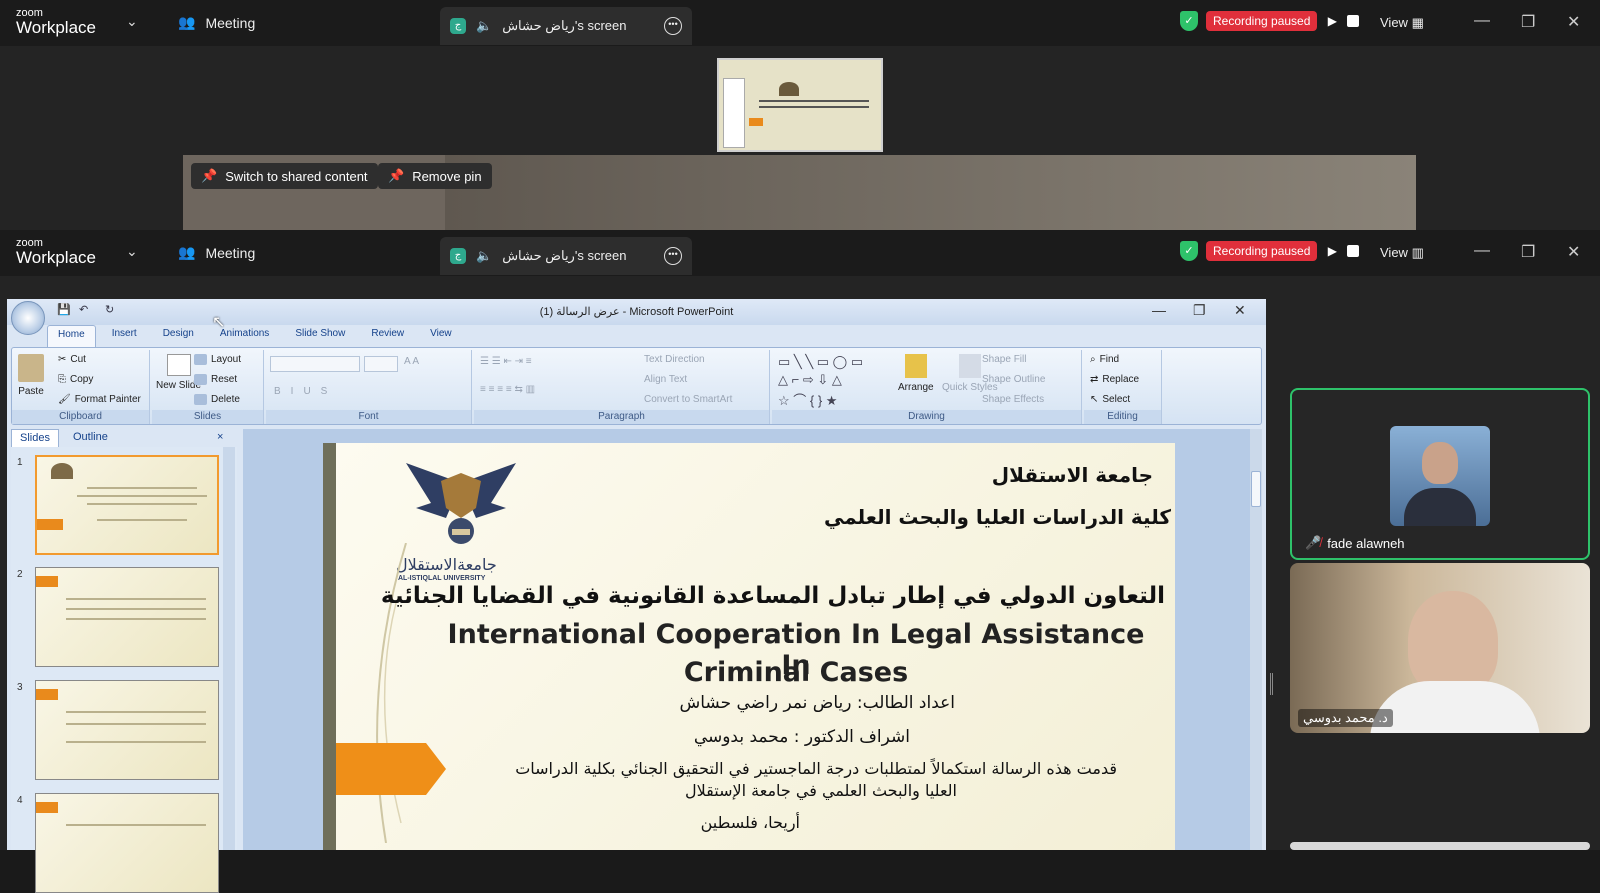 This screenshot has width=1600, height=893. Describe the element at coordinates (688, 399) in the screenshot. I see `convert-smartart-button: Convert to SmartArt` at that location.